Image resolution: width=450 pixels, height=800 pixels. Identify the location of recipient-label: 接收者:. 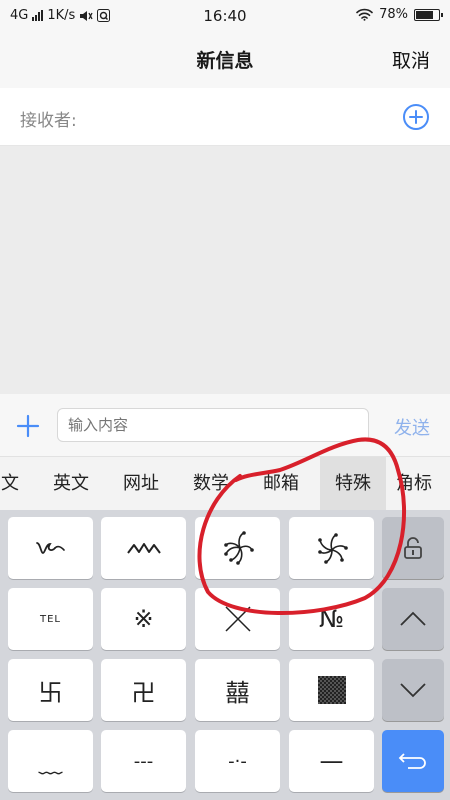
(48, 121).